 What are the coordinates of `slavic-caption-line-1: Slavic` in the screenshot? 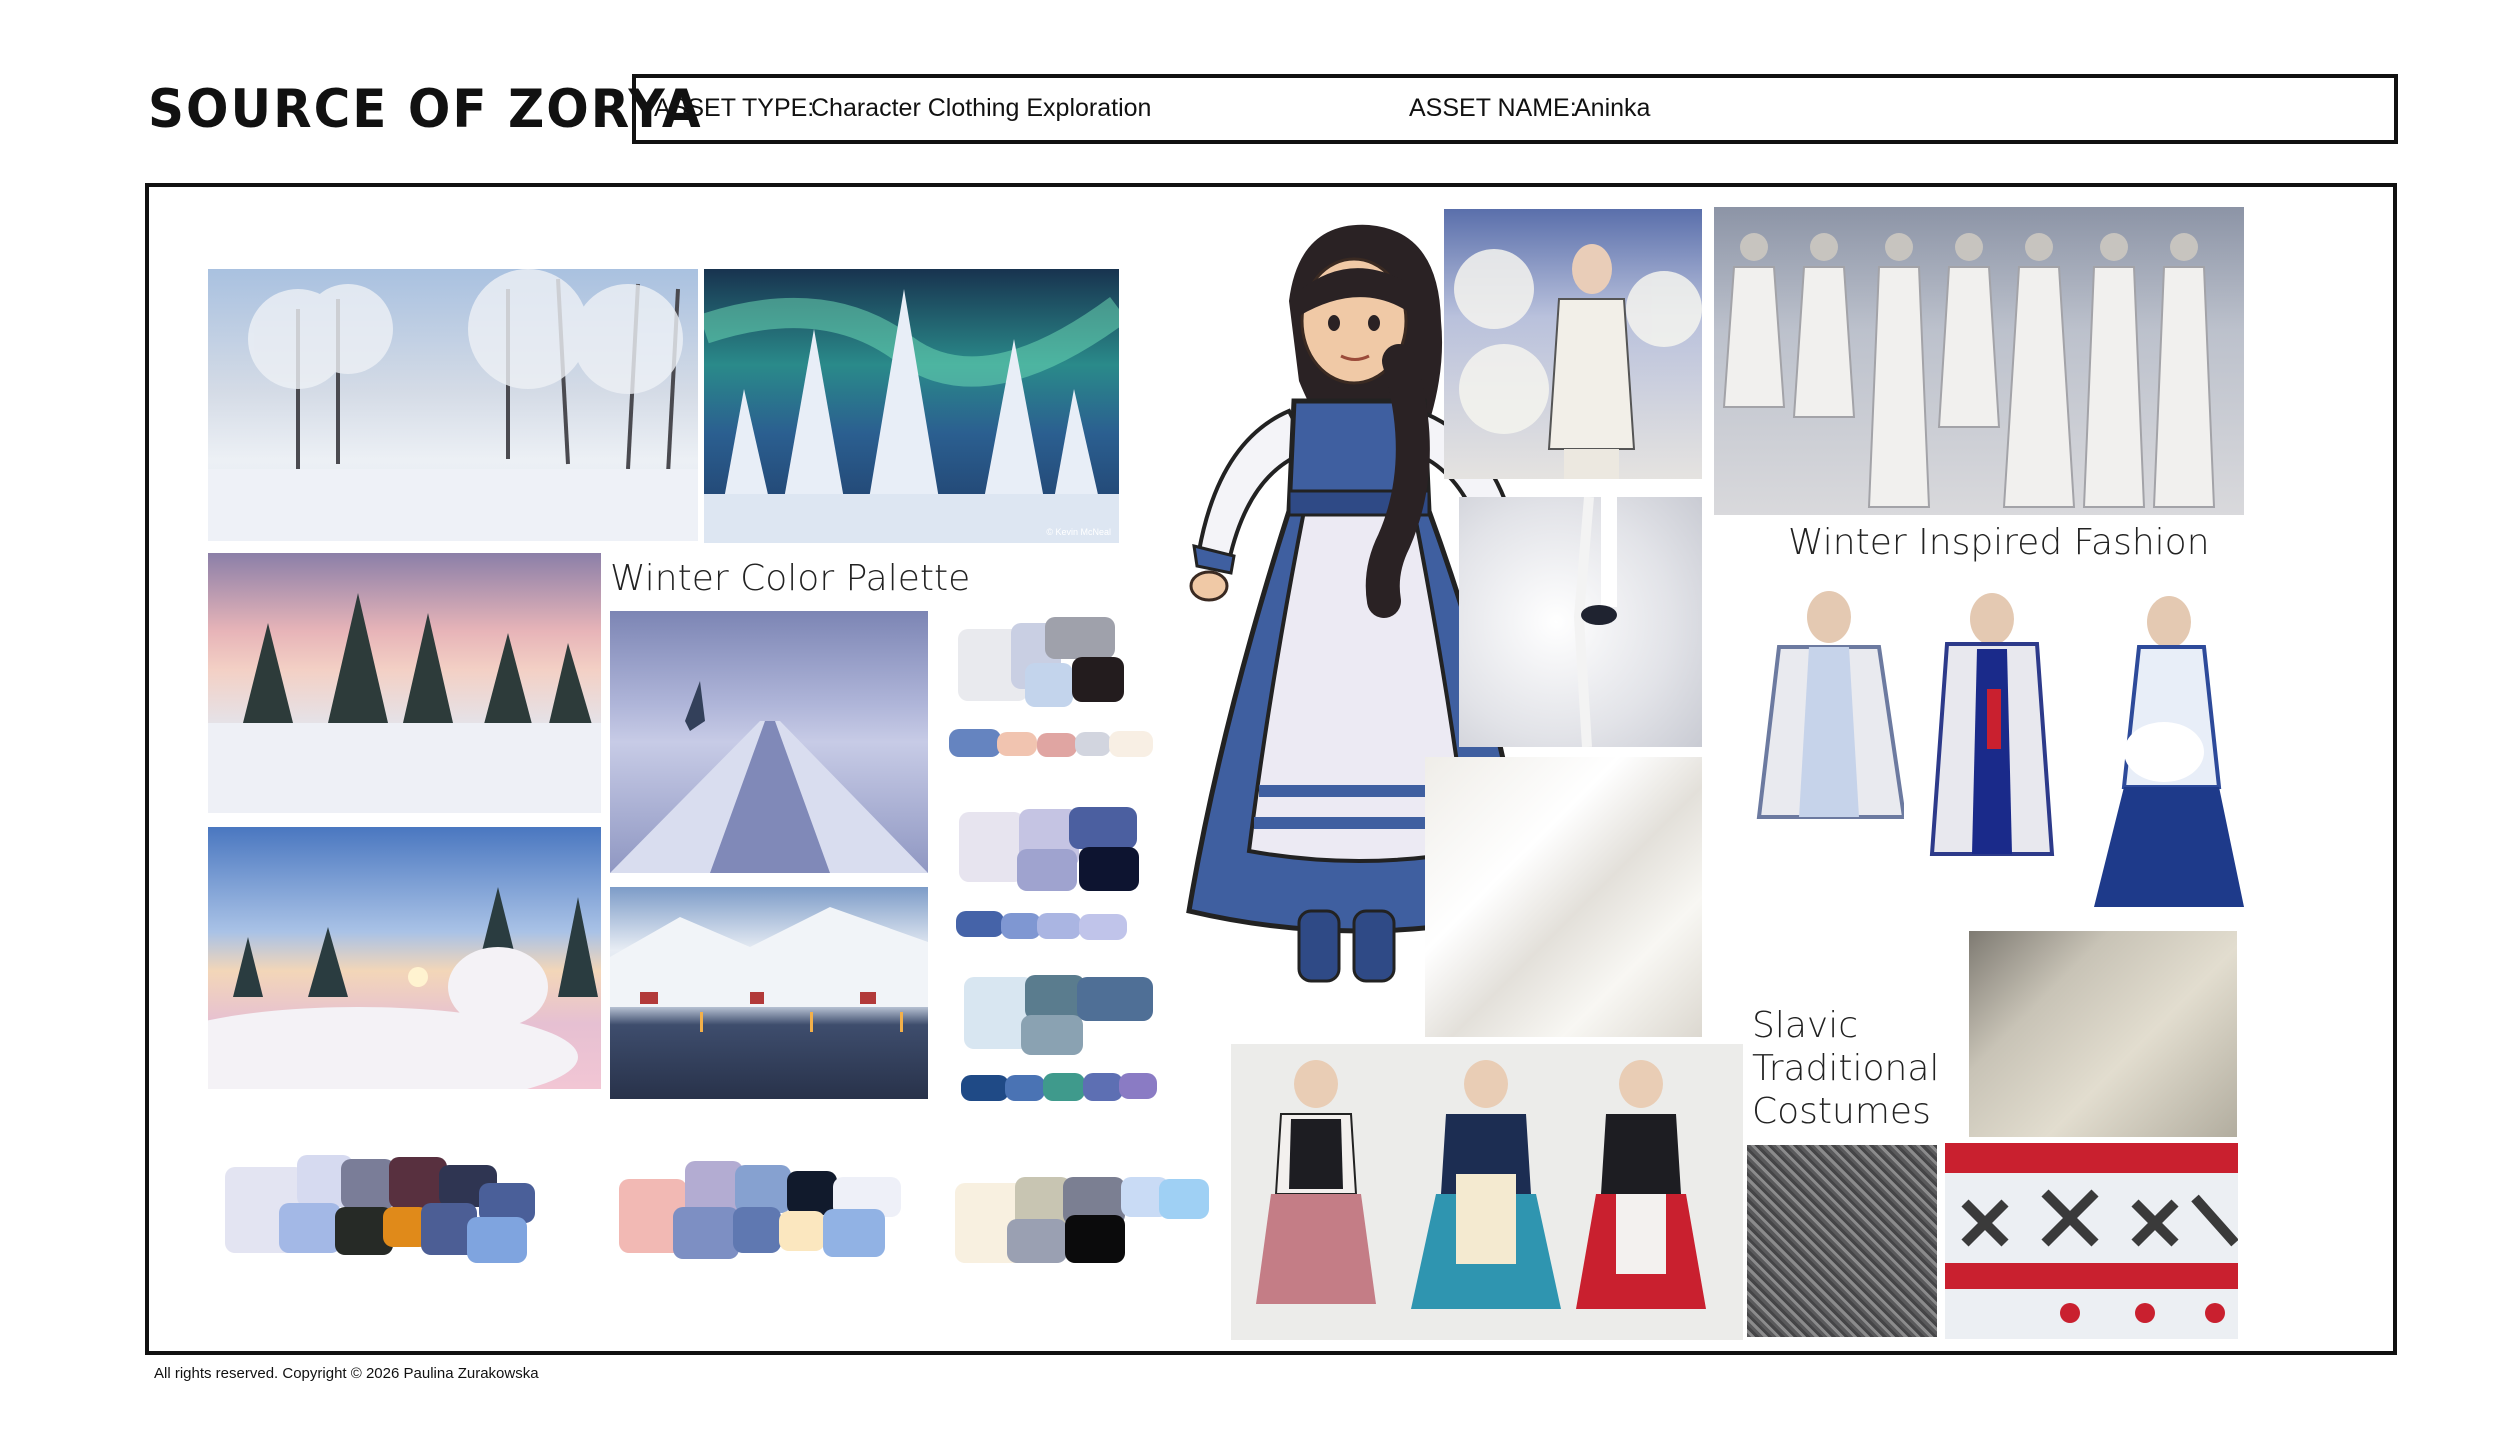 It's located at (1805, 1025).